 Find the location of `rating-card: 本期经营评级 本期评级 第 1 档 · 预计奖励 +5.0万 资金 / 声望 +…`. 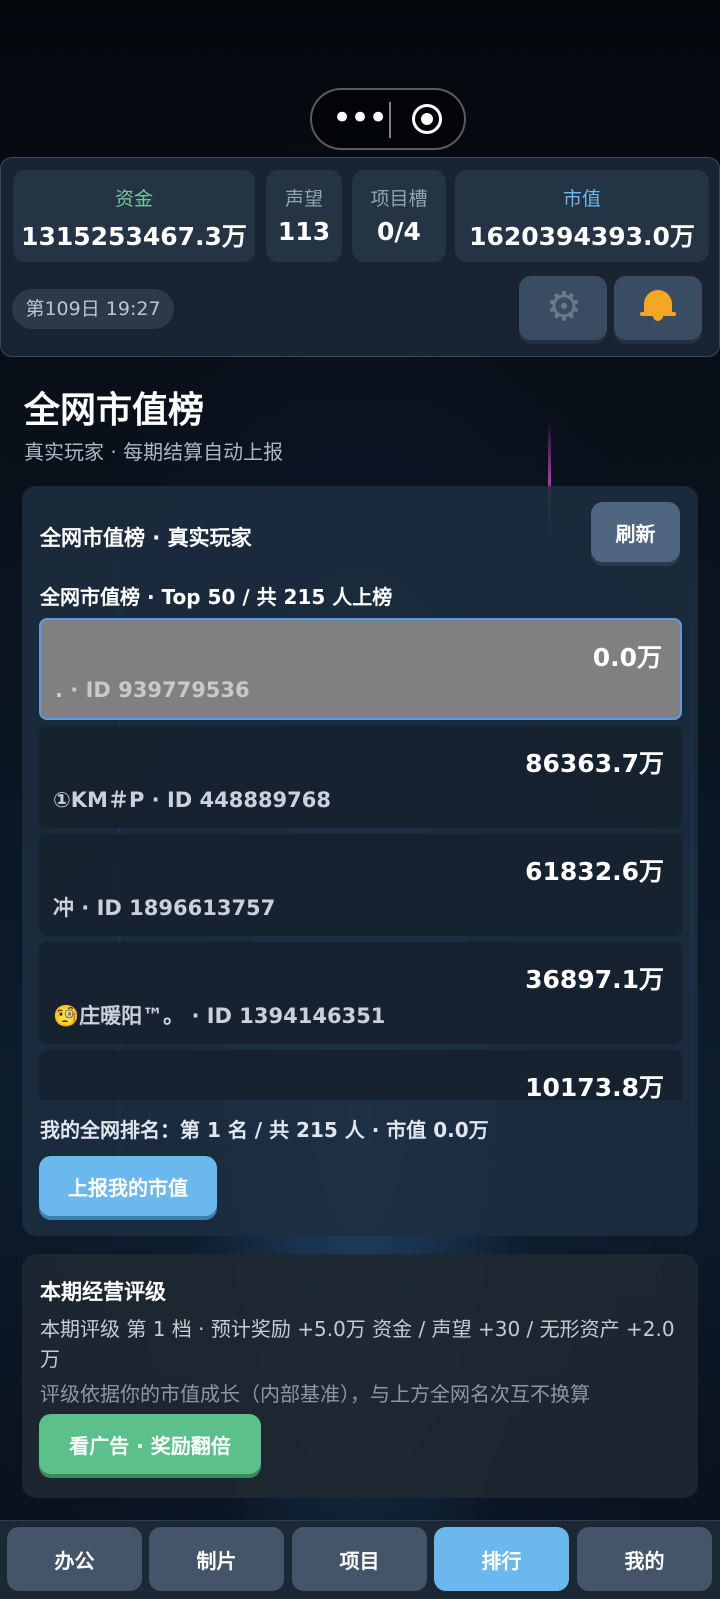

rating-card: 本期经营评级 本期评级 第 1 档 · 预计奖励 +5.0万 资金 / 声望 +… is located at coordinates (360, 1376).